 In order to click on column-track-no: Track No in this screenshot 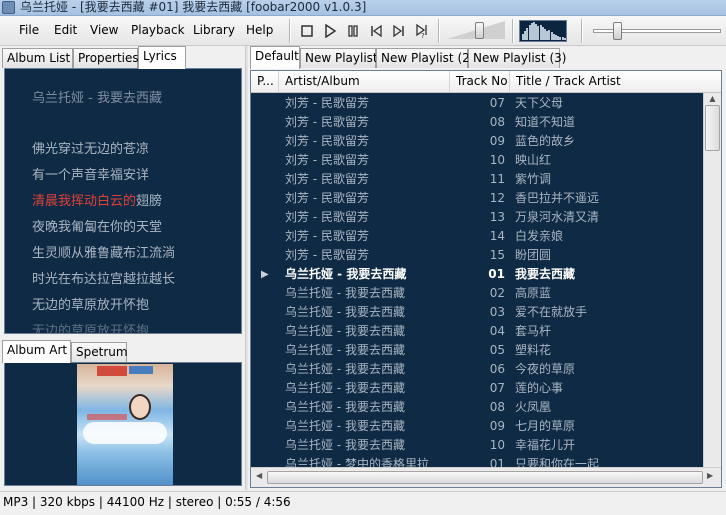, I will do `click(480, 81)`.